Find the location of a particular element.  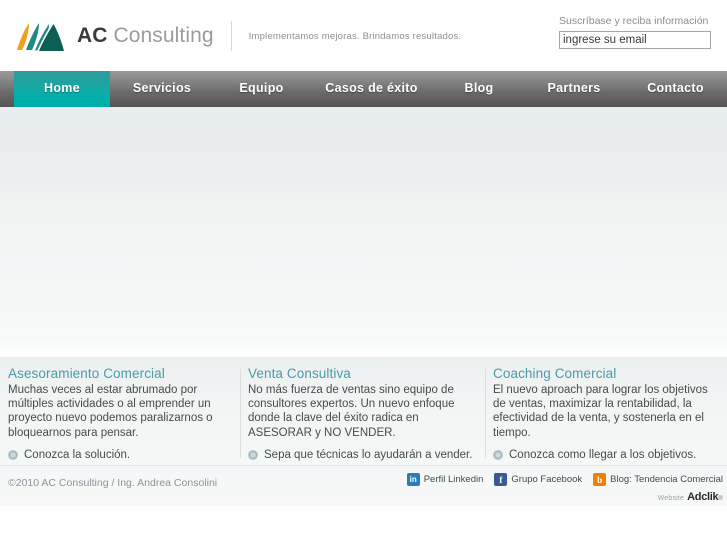

feature-link: Sepa que técnicas lo ayudarán a vender. is located at coordinates (360, 455).